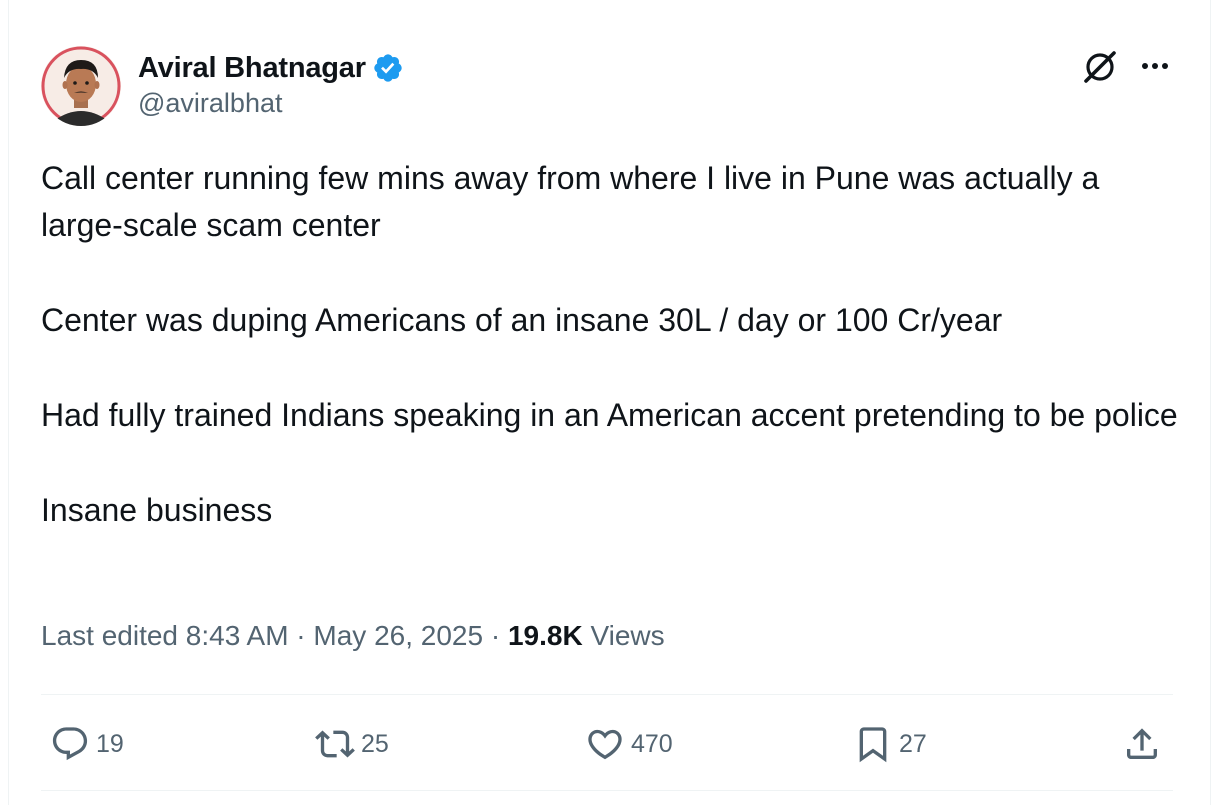 The width and height of the screenshot is (1225, 805). I want to click on edited-label: Last edited, so click(109, 635).